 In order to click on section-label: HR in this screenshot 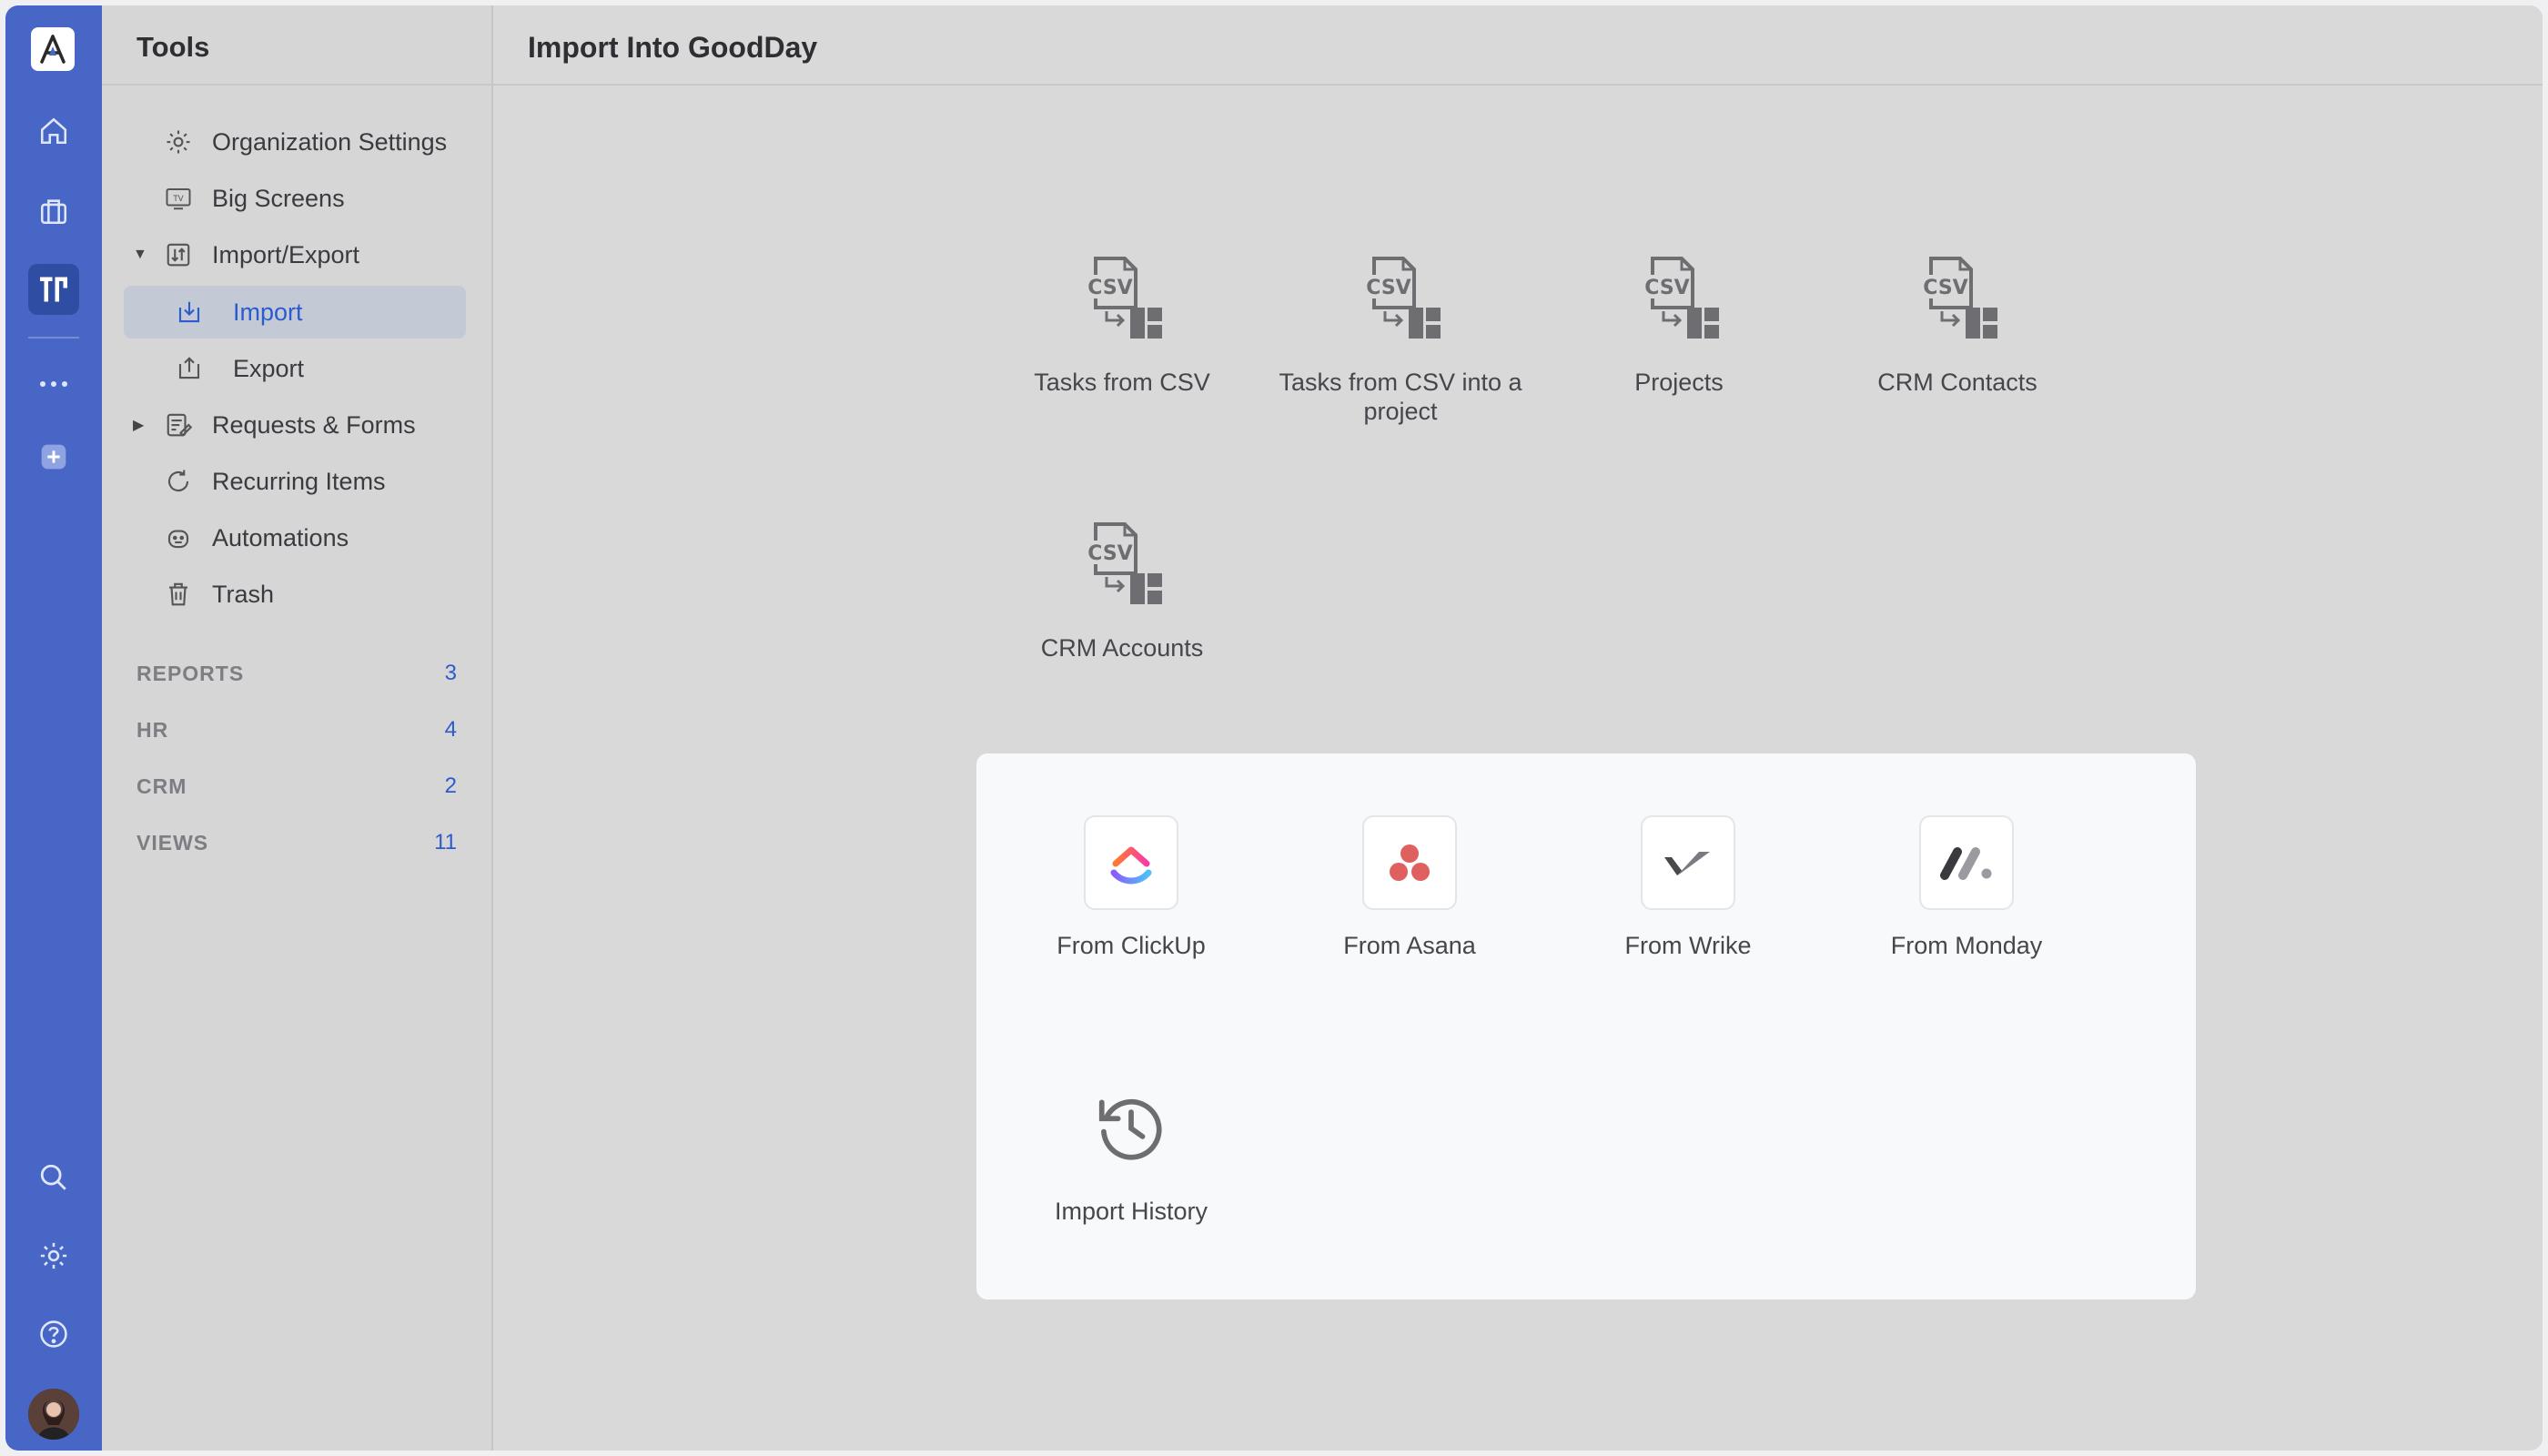, I will do `click(153, 730)`.